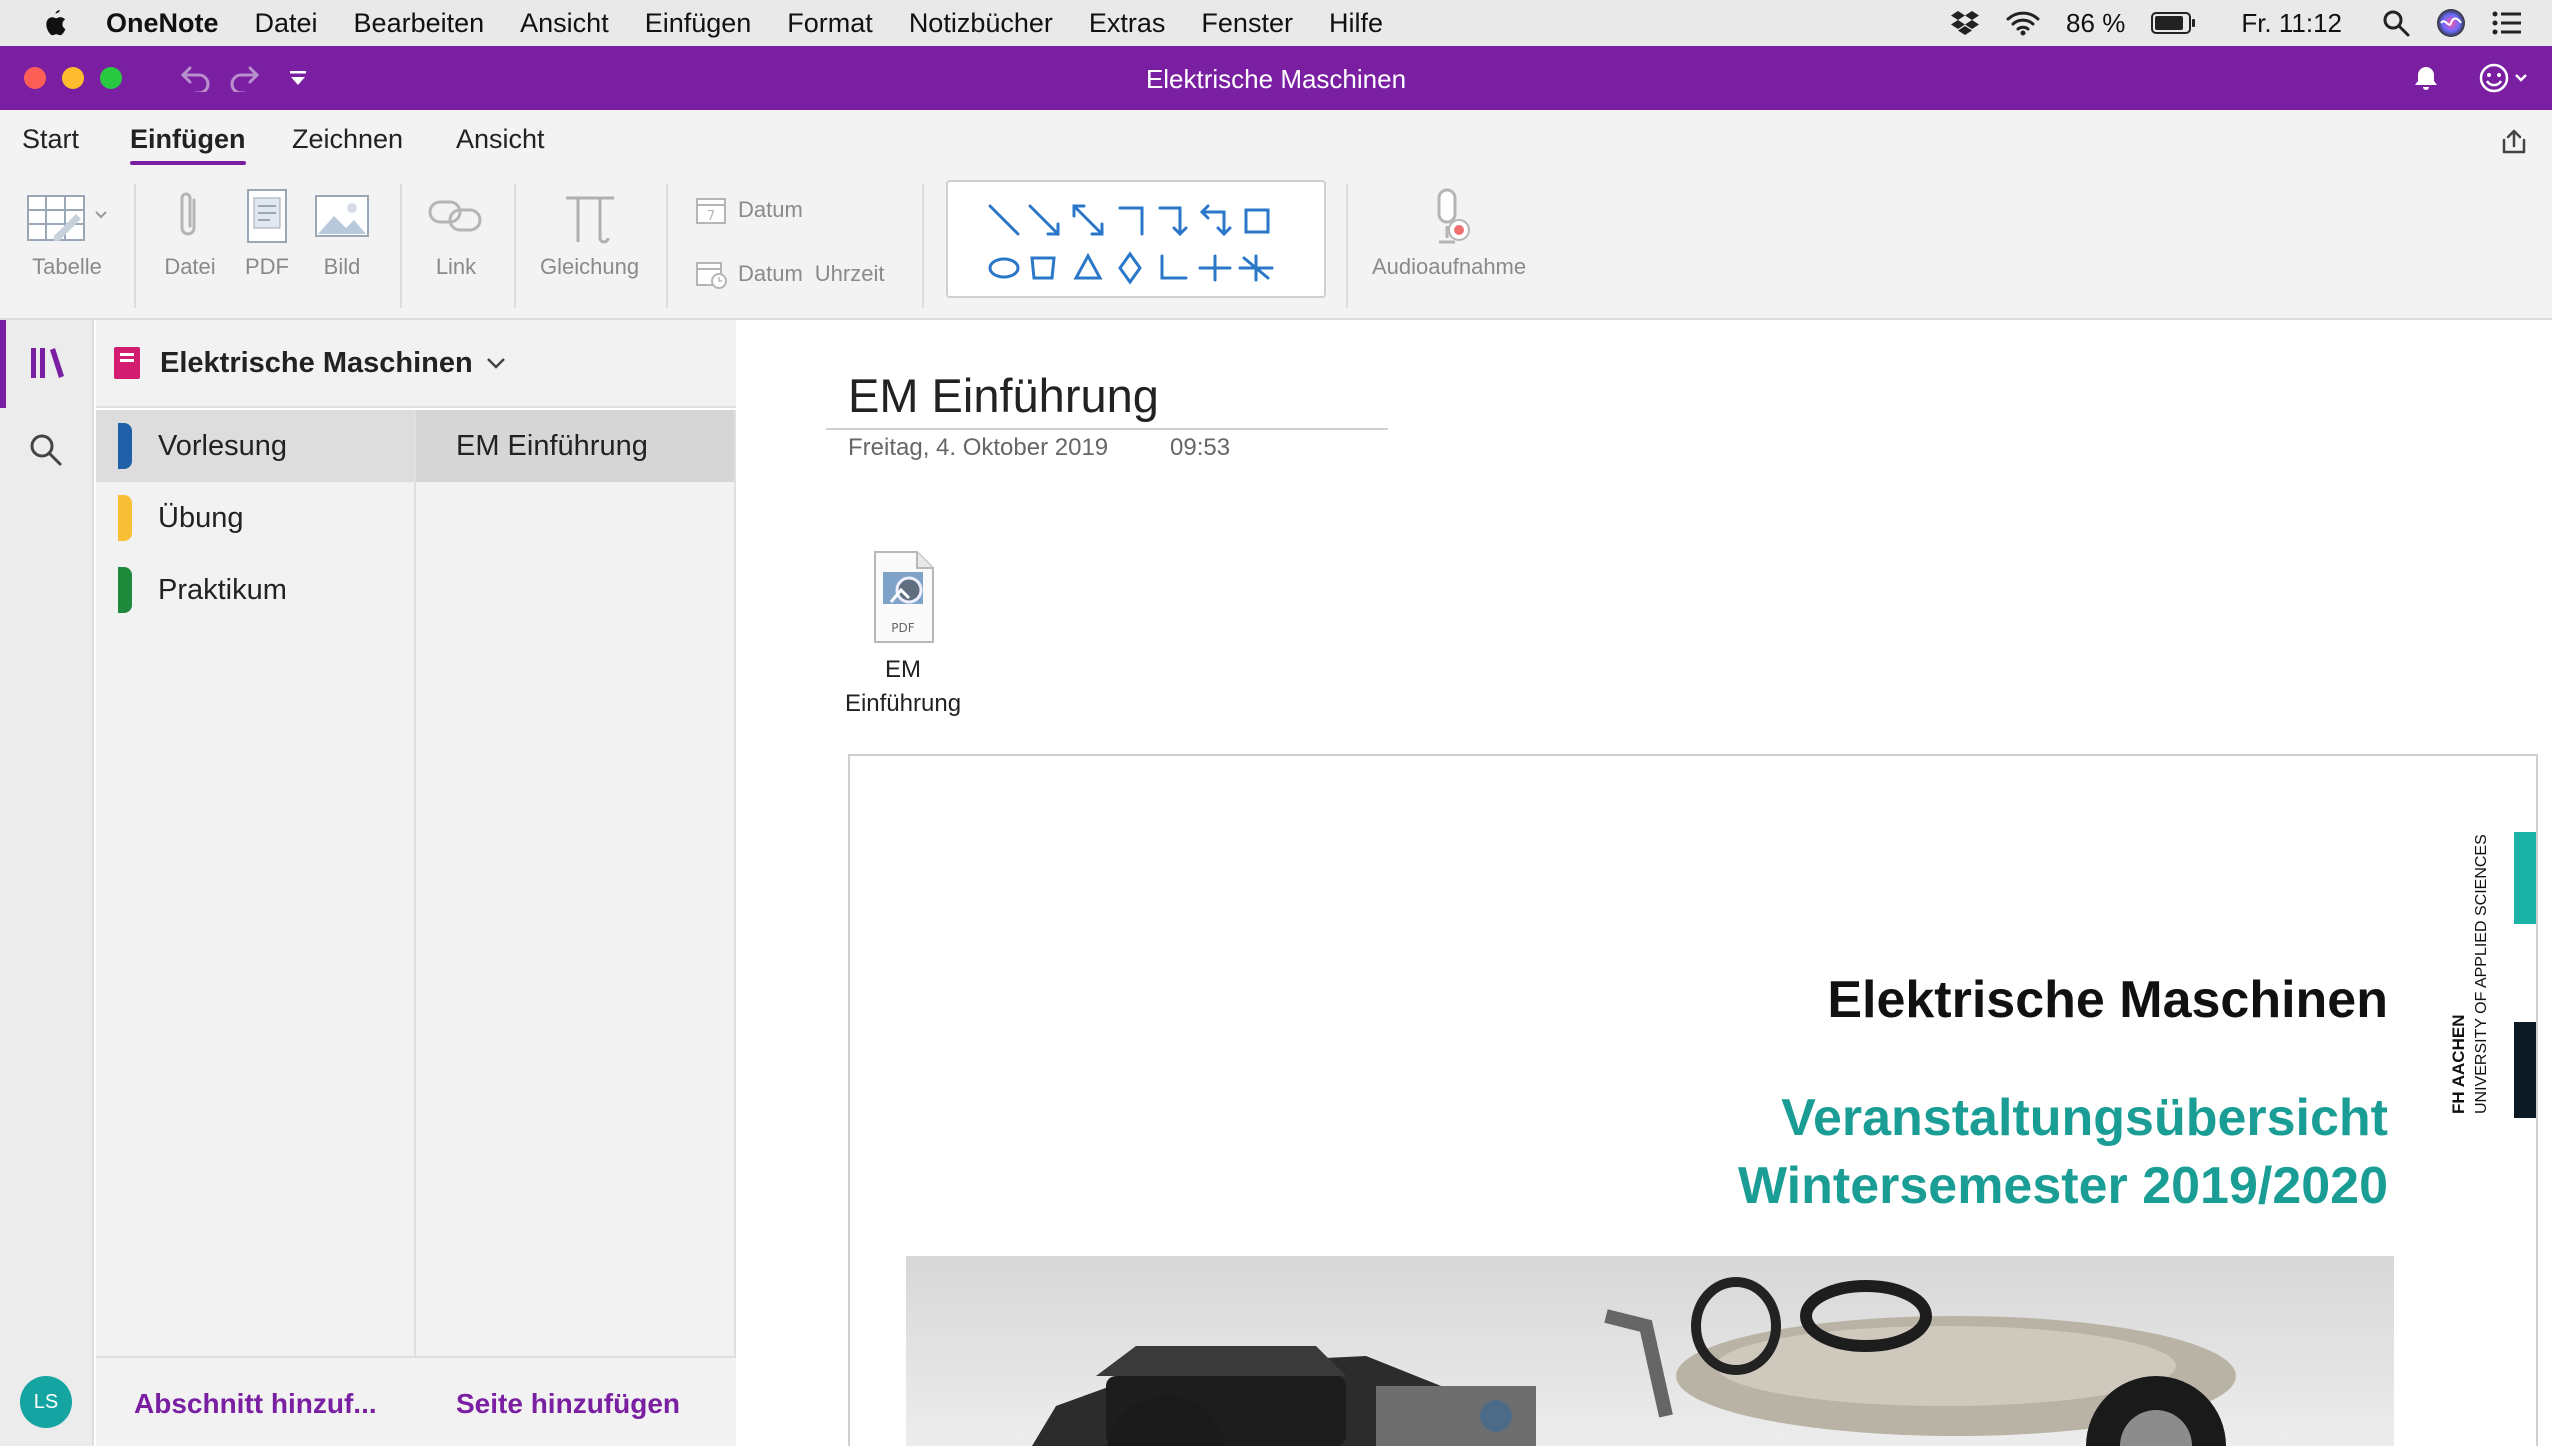 The height and width of the screenshot is (1446, 2552). Describe the element at coordinates (1634, 1361) in the screenshot. I see `car-chassis-illustration` at that location.